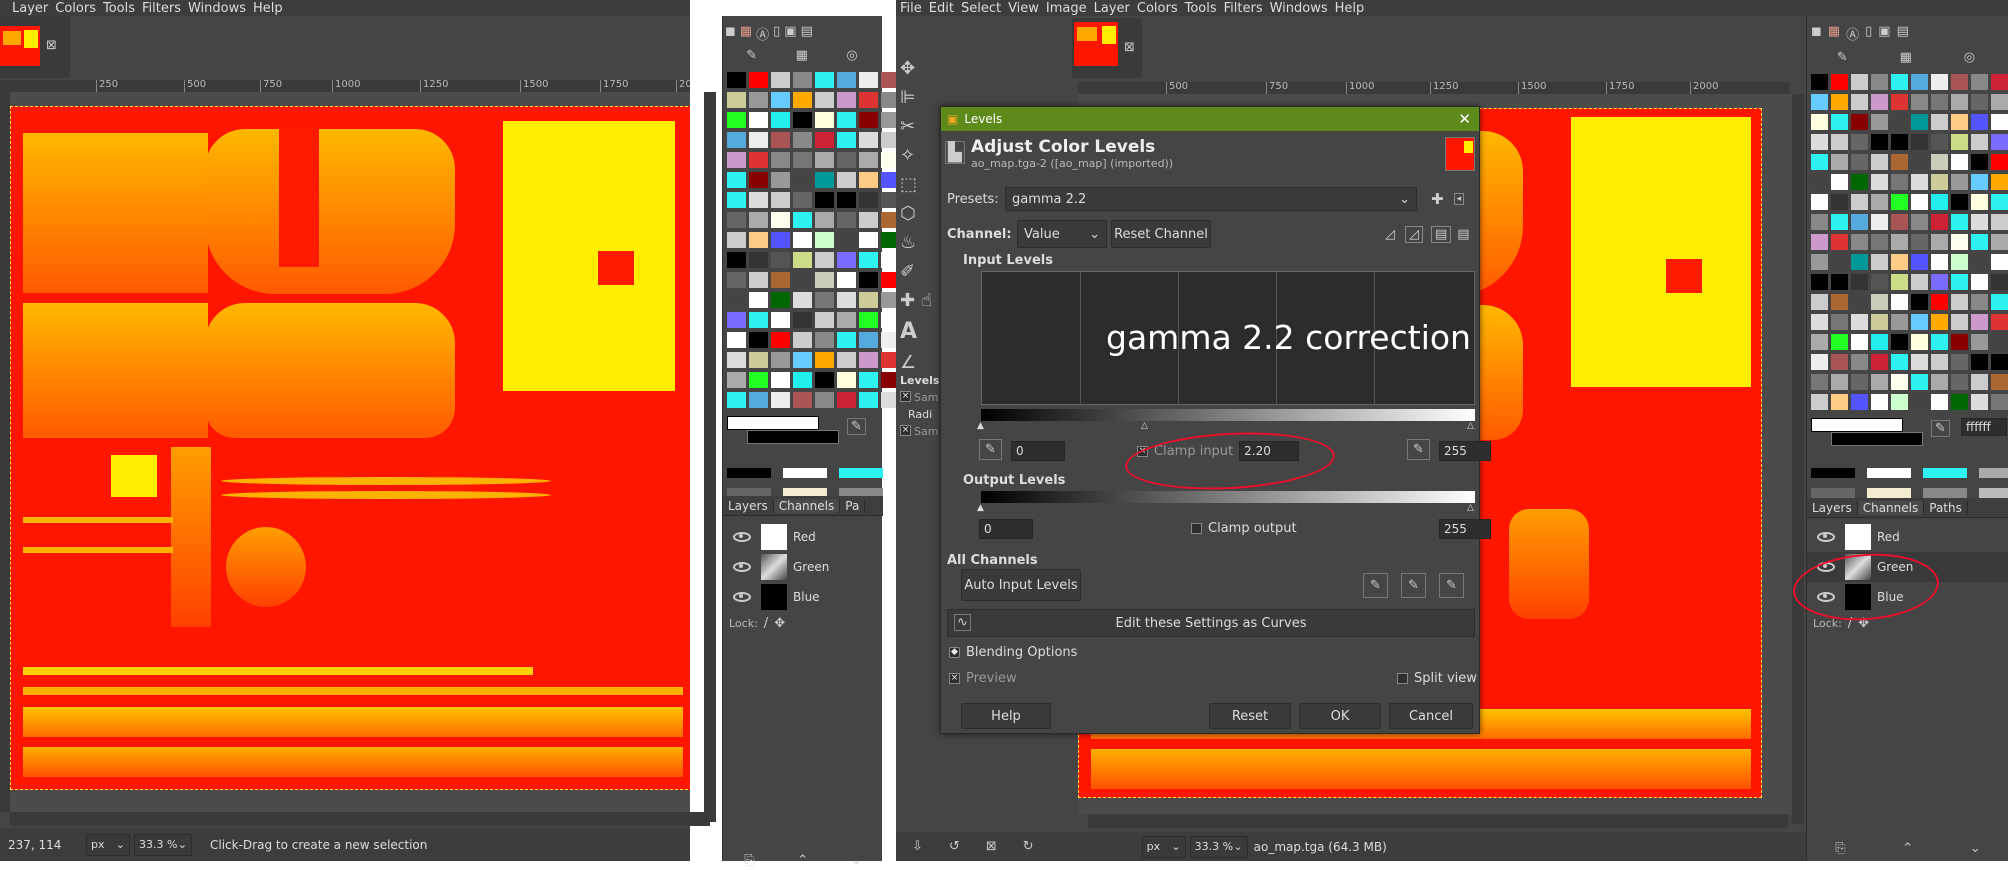  I want to click on tab-layers: Layers, so click(1832, 507).